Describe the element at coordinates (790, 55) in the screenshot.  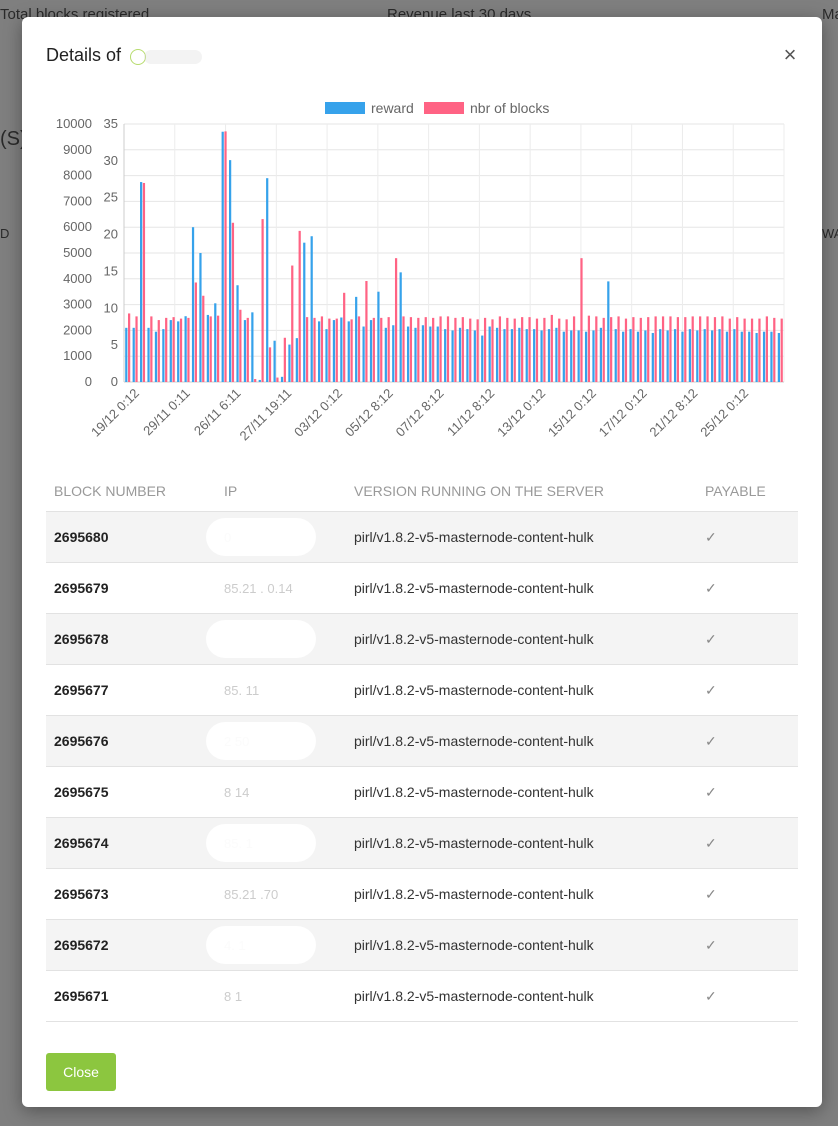
I see `close-icon: ×` at that location.